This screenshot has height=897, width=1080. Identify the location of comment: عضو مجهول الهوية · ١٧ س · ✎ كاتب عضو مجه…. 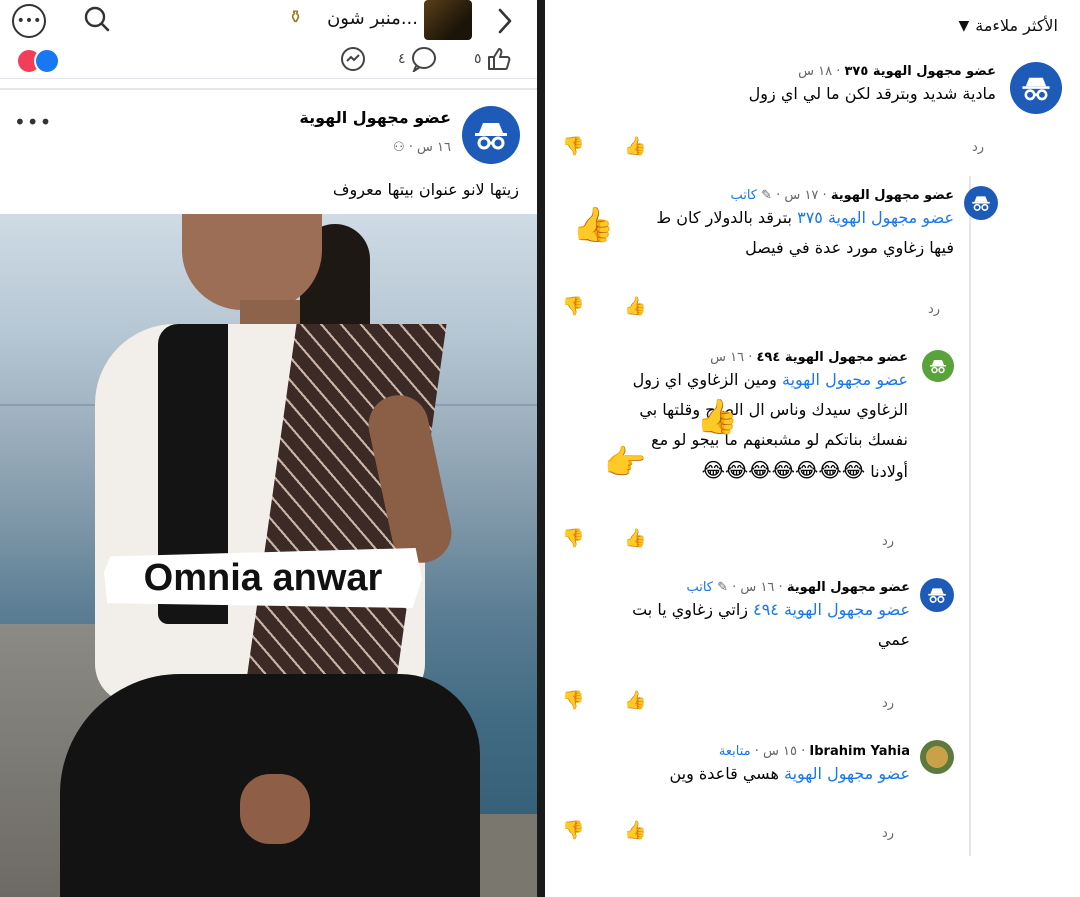
(805, 225).